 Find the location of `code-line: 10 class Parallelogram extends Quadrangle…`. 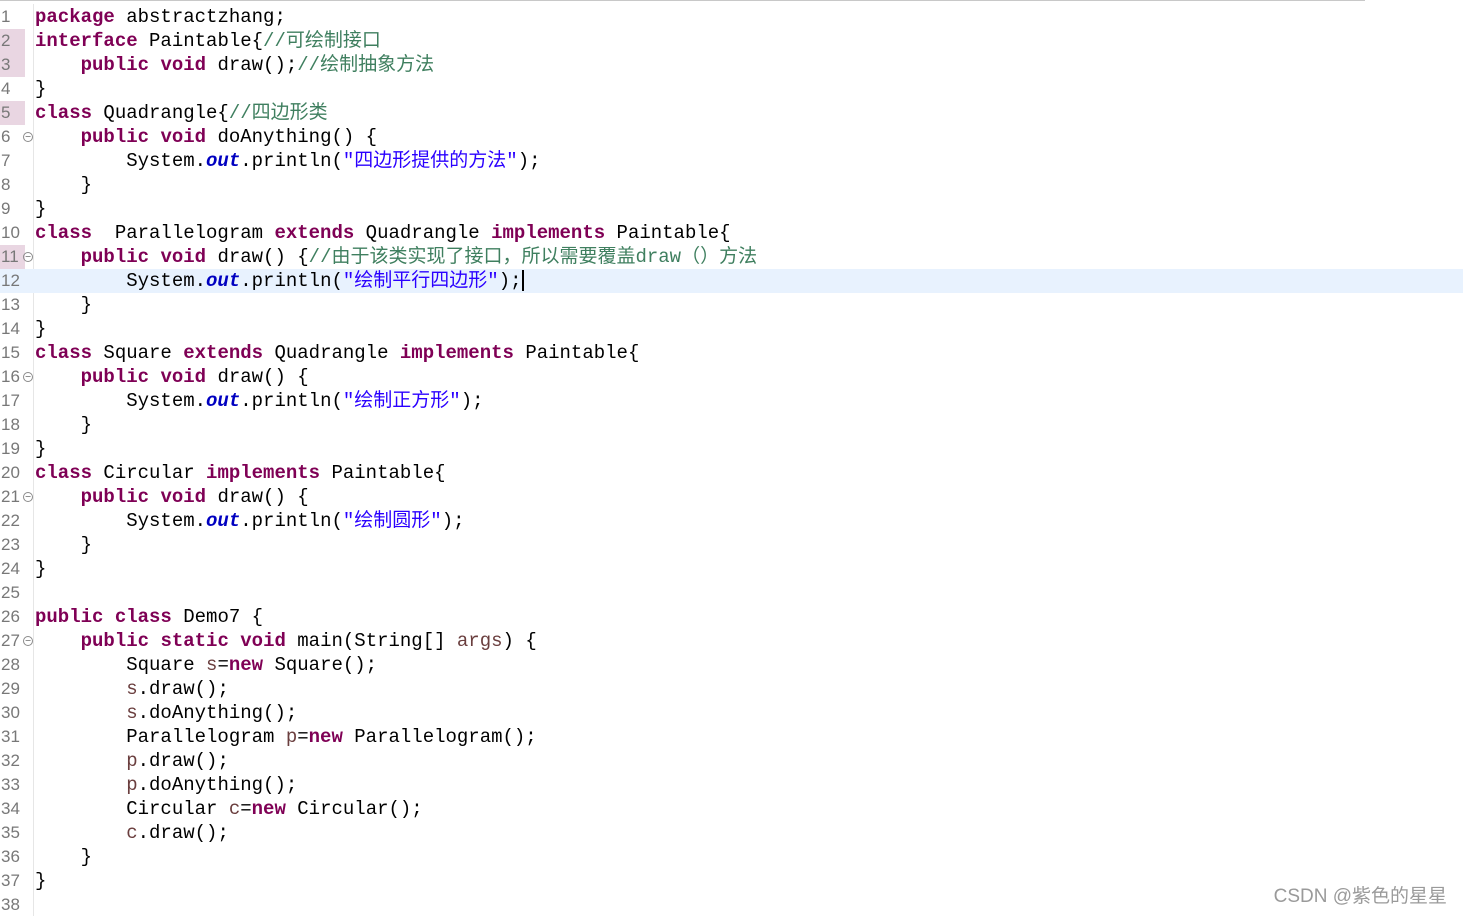

code-line: 10 class Parallelogram extends Quadrangle… is located at coordinates (731, 233).